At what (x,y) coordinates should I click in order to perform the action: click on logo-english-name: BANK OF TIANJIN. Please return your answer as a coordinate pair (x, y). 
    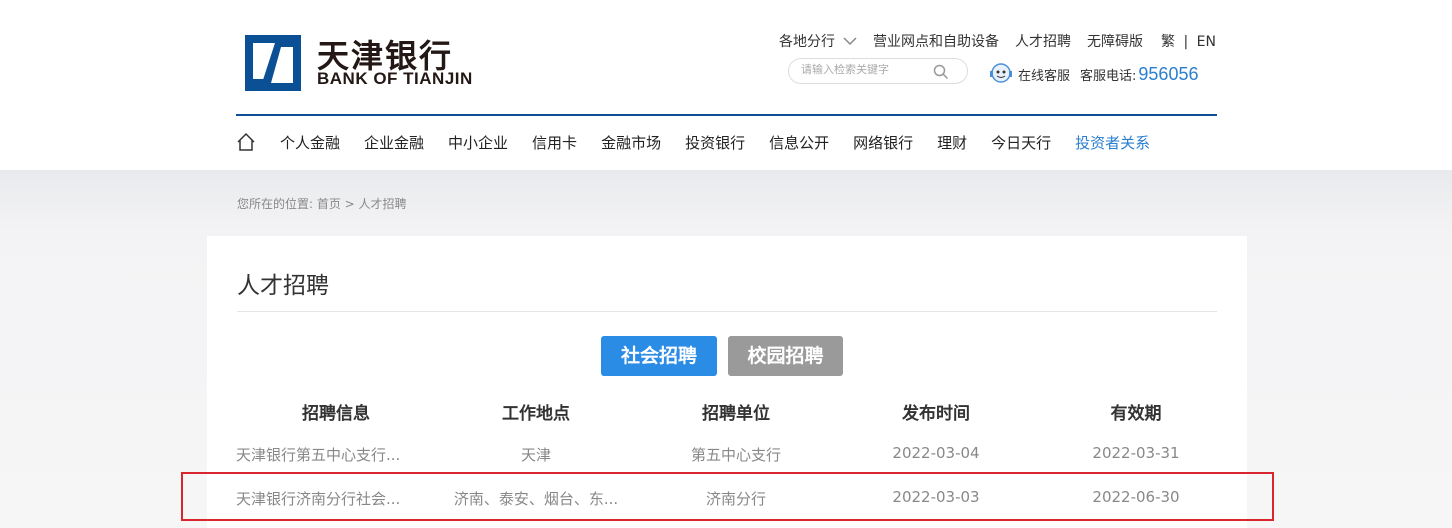
    Looking at the image, I should click on (395, 78).